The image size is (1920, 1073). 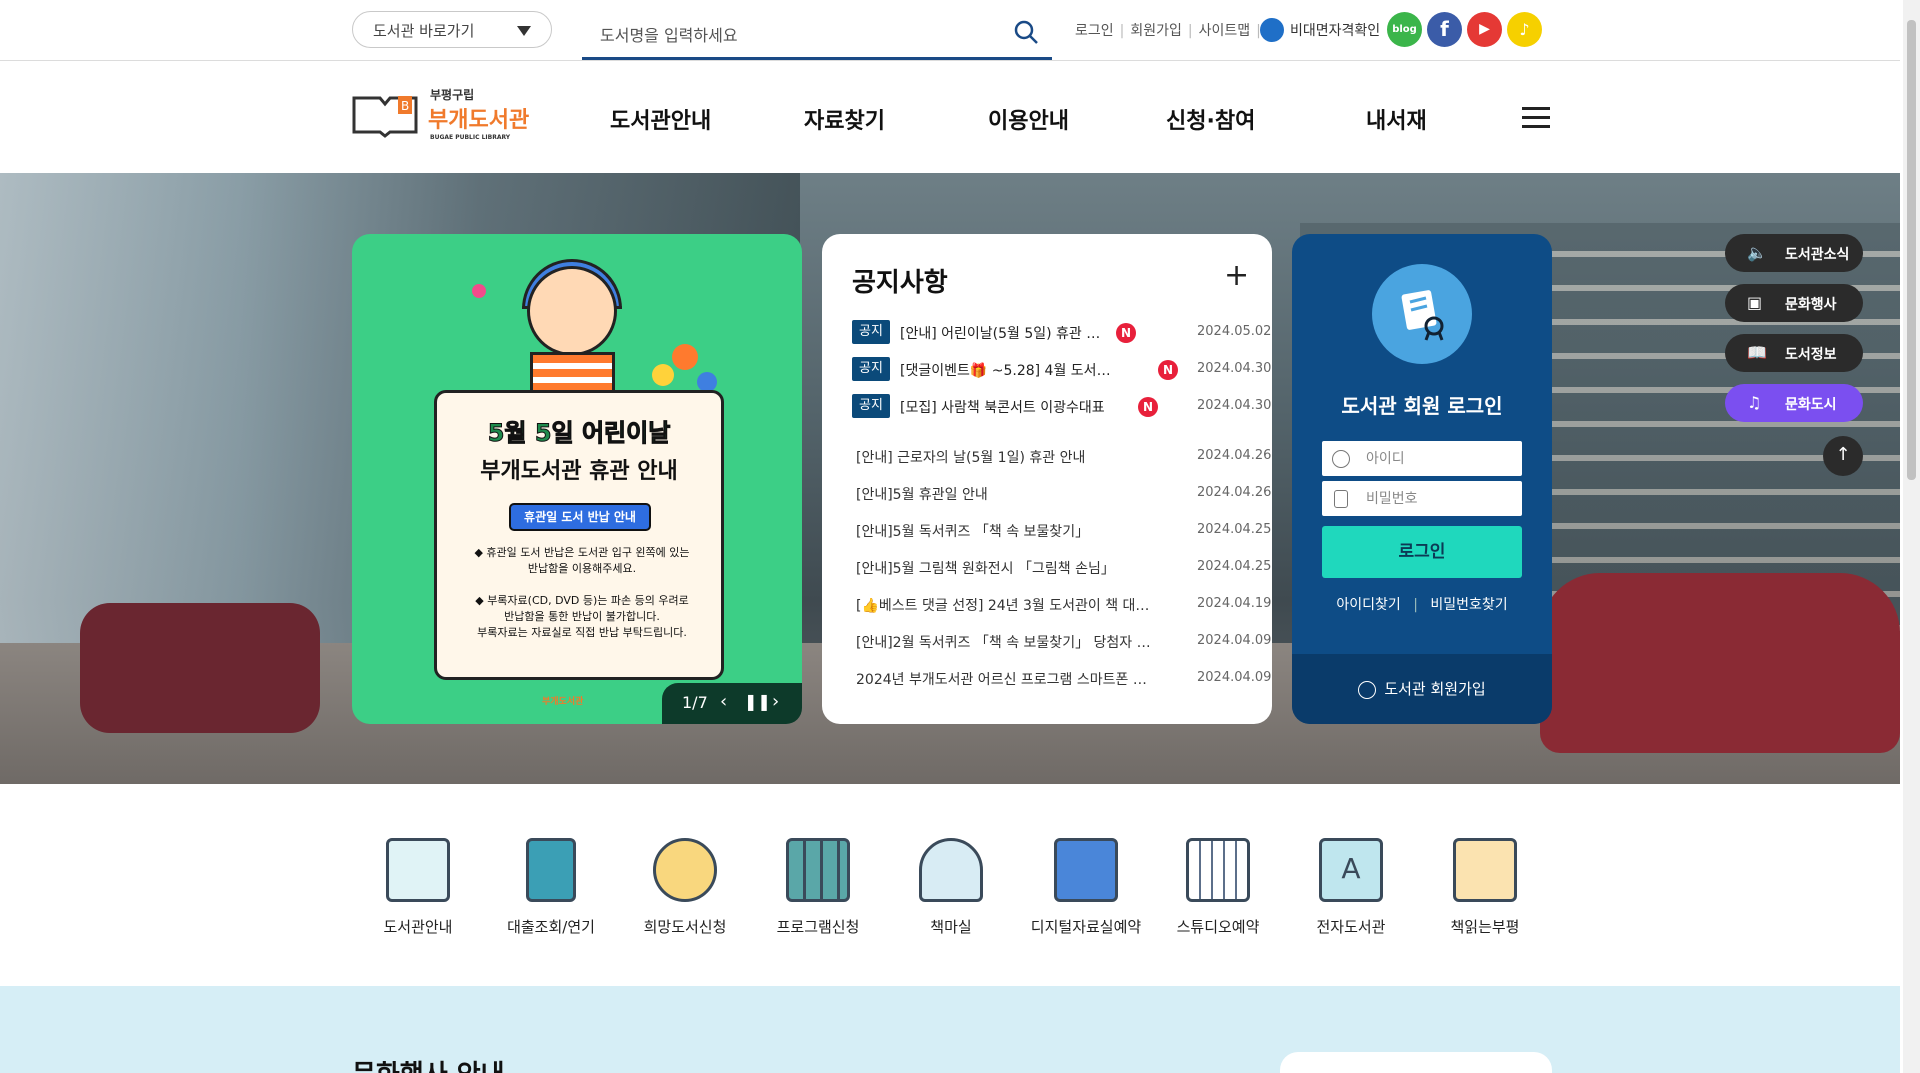 I want to click on service-loan-check: 대출조회/연기, so click(x=551, y=887).